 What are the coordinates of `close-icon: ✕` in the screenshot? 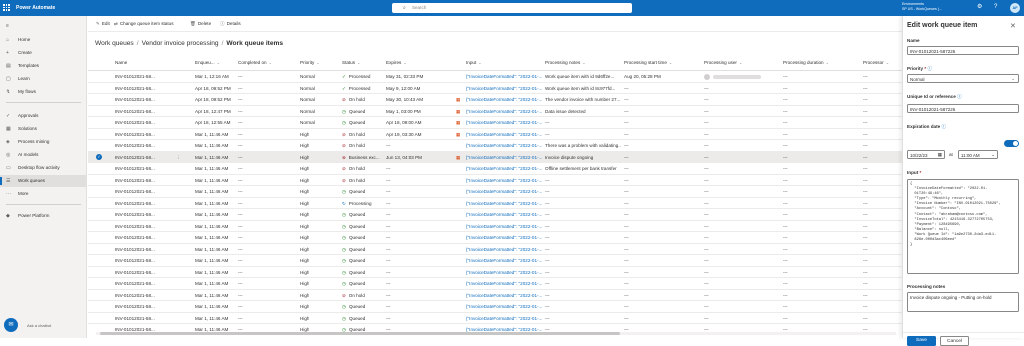 It's located at (1013, 26).